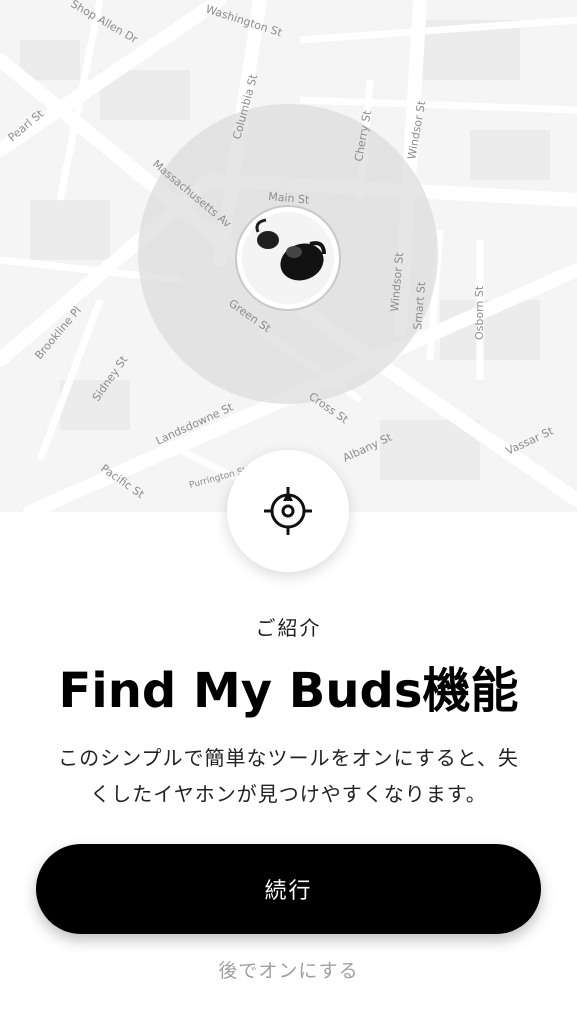  Describe the element at coordinates (288, 628) in the screenshot. I see `intro-eyebrow: ご紹介` at that location.